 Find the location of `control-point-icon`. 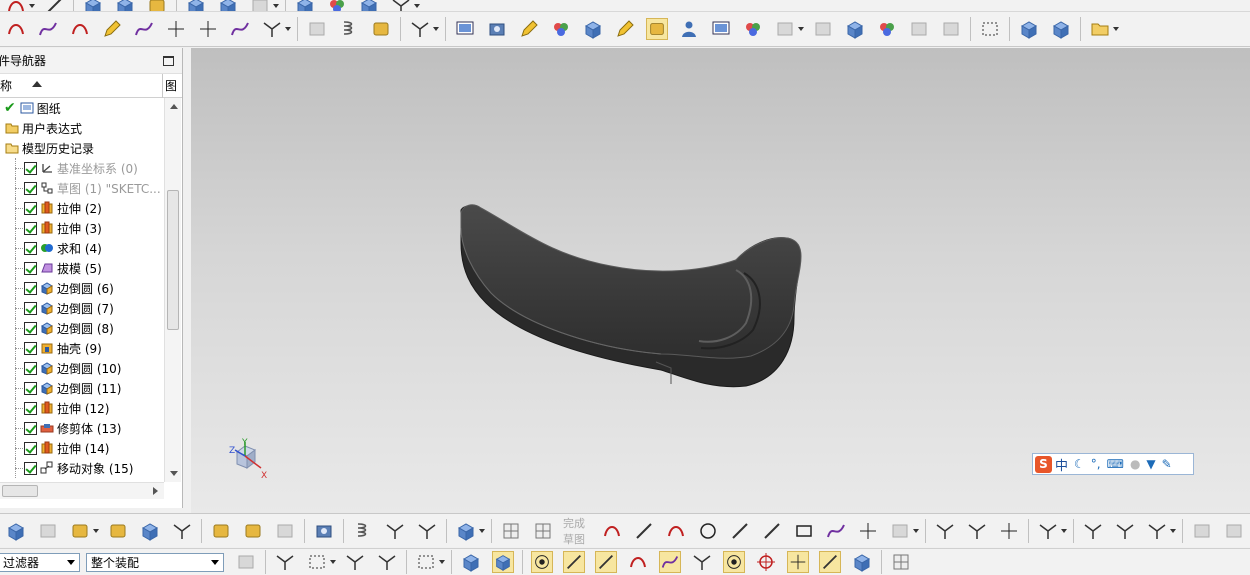

control-point-icon is located at coordinates (606, 562).